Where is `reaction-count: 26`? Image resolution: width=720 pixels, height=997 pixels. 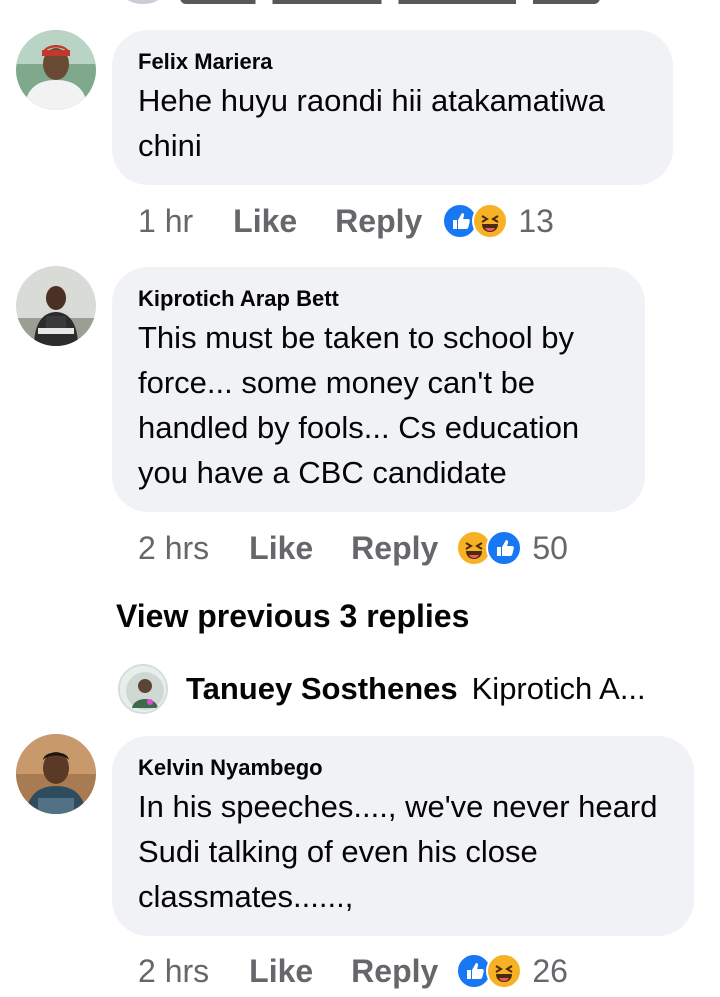
reaction-count: 26 is located at coordinates (550, 970).